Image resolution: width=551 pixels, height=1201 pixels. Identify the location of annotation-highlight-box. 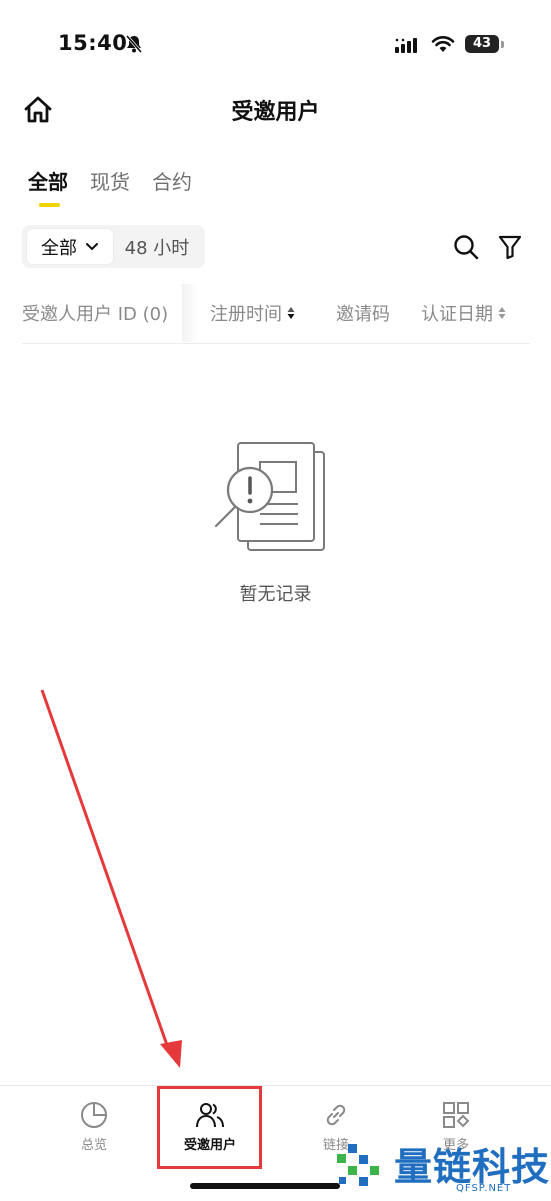
(209, 1127).